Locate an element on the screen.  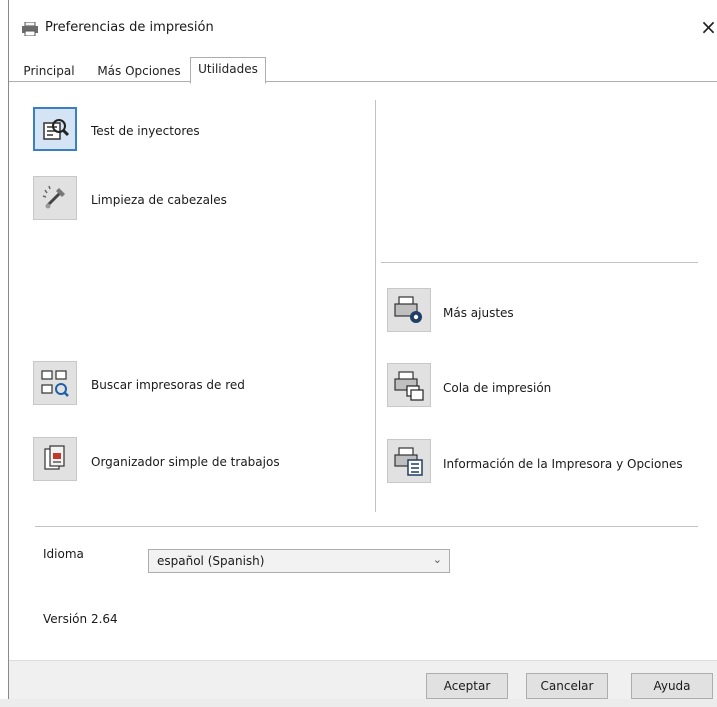
print-queue-label: Cola de impresión is located at coordinates (497, 388).